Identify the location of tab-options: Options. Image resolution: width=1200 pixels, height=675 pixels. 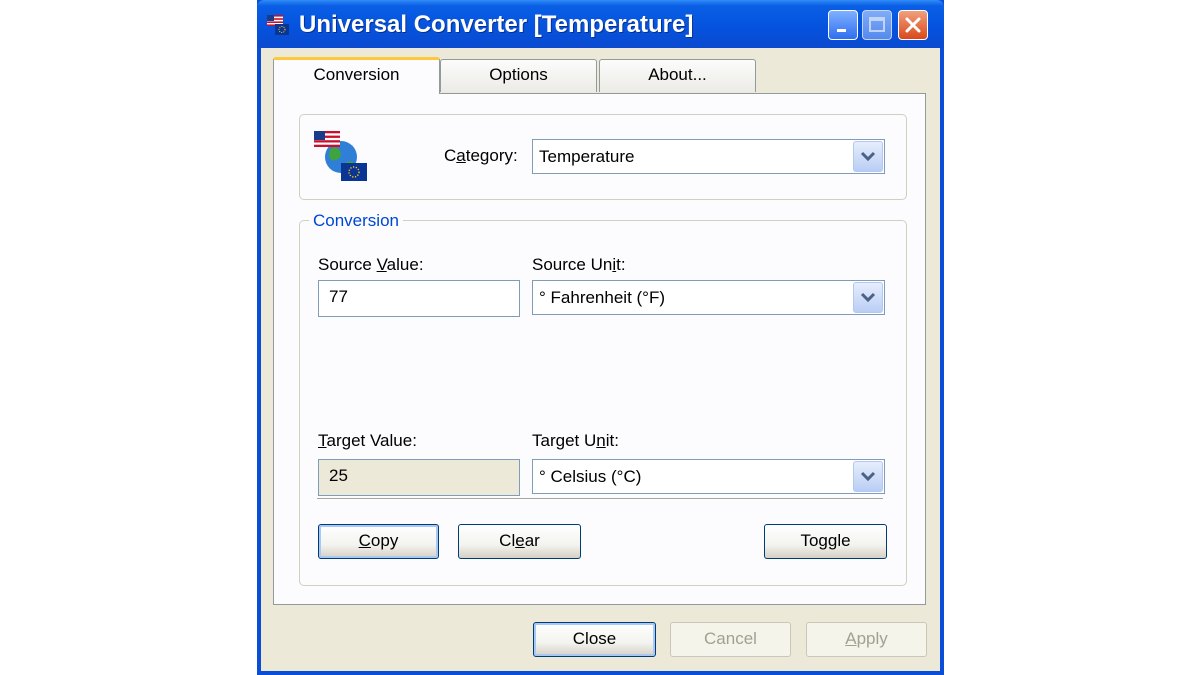
(518, 75).